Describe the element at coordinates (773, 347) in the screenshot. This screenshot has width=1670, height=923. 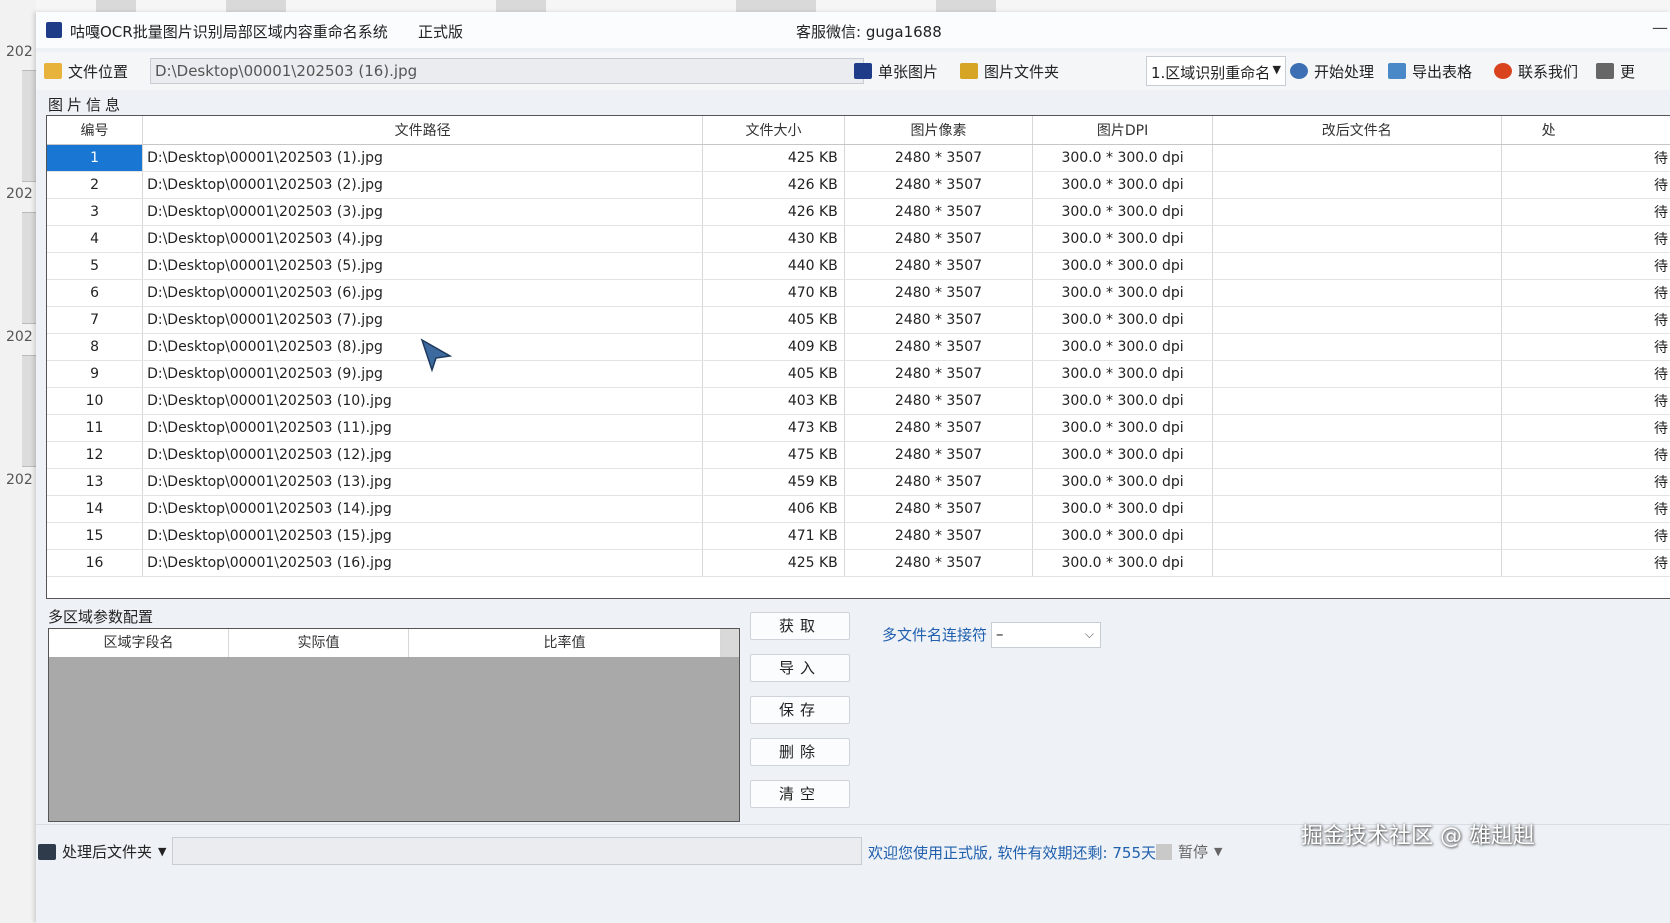
I see `row-file-size: 409 KB` at that location.